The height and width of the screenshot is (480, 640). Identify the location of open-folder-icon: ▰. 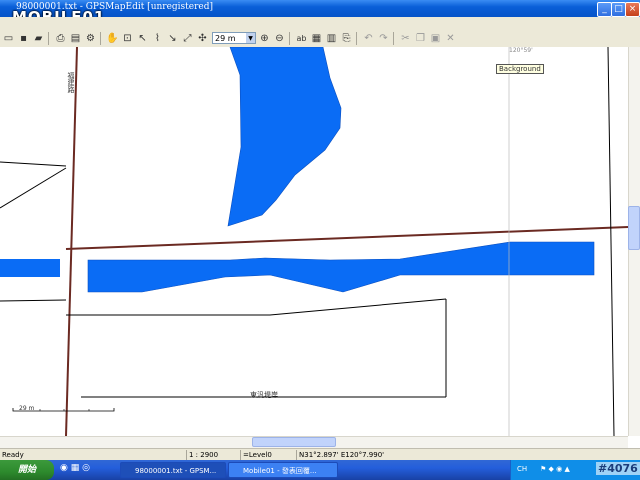
(38, 38).